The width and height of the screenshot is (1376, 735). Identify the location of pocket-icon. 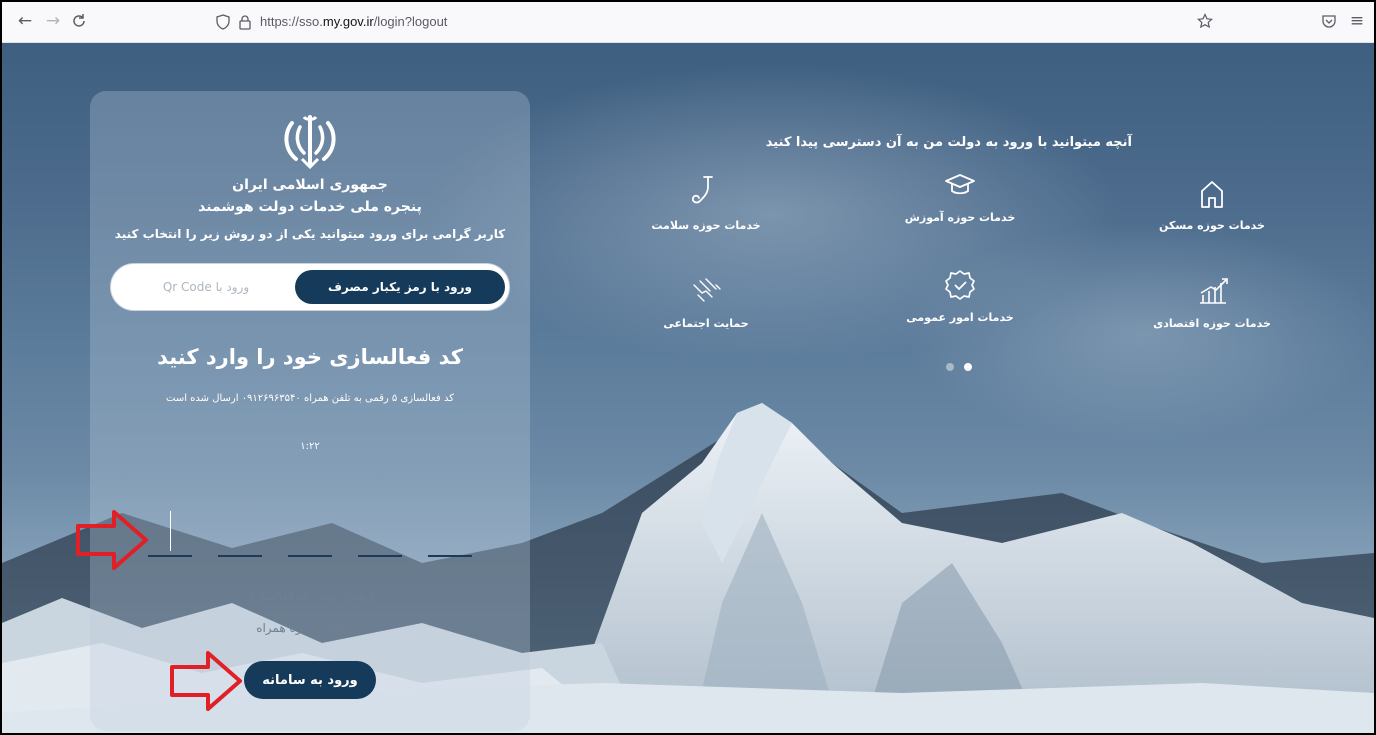
(1329, 21).